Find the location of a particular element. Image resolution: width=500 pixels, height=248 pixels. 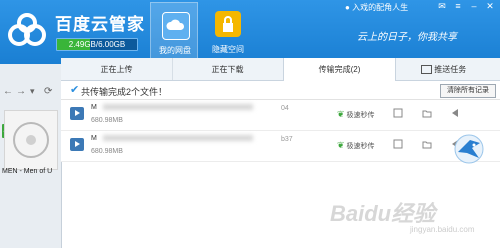

minimize-icon: – is located at coordinates (474, 6).